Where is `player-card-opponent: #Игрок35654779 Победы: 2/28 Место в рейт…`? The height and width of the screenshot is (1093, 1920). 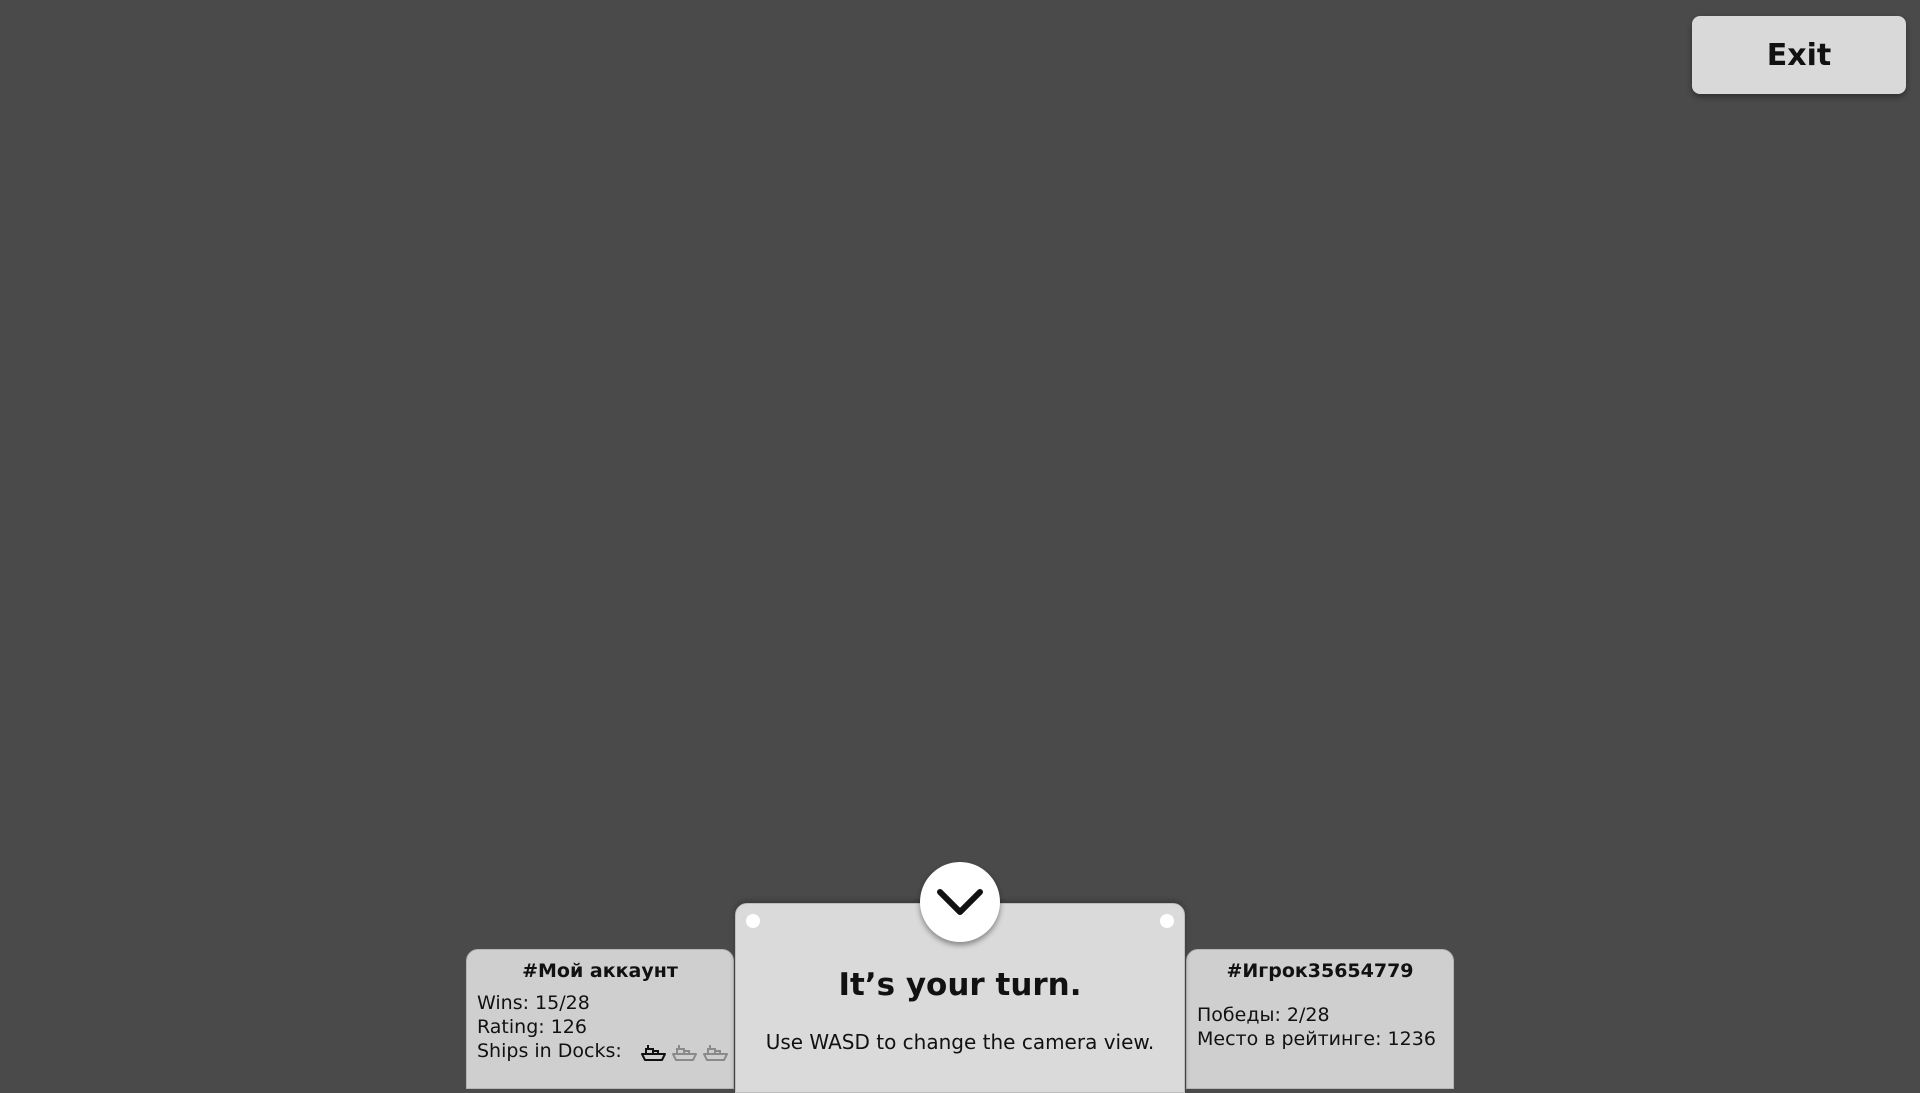 player-card-opponent: #Игрок35654779 Победы: 2/28 Место в рейт… is located at coordinates (1320, 1019).